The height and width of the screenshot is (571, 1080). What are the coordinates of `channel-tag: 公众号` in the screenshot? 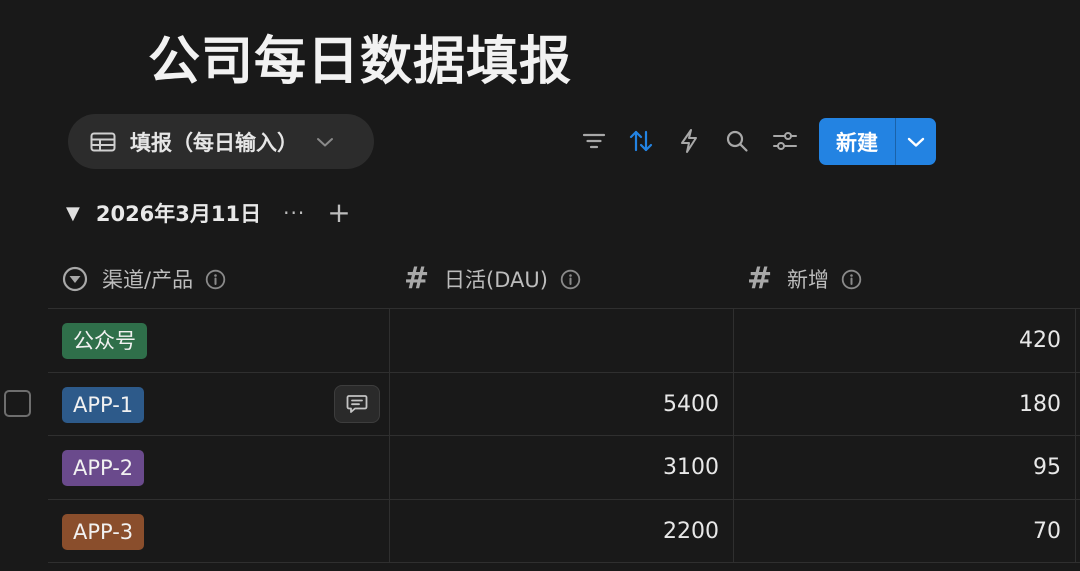 It's located at (104, 341).